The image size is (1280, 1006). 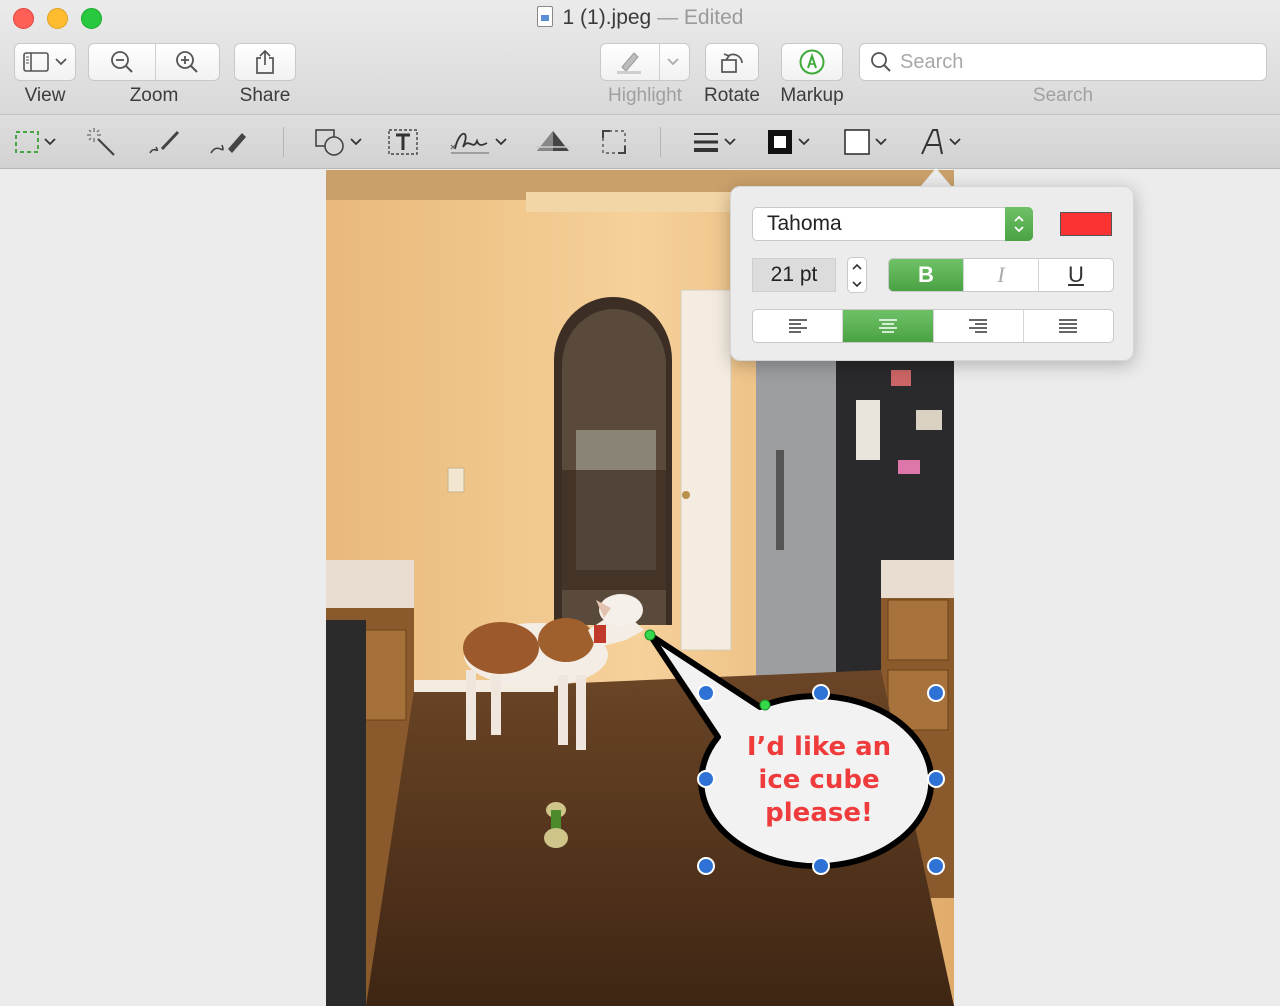 I want to click on instant-alpha-button, so click(x=101, y=142).